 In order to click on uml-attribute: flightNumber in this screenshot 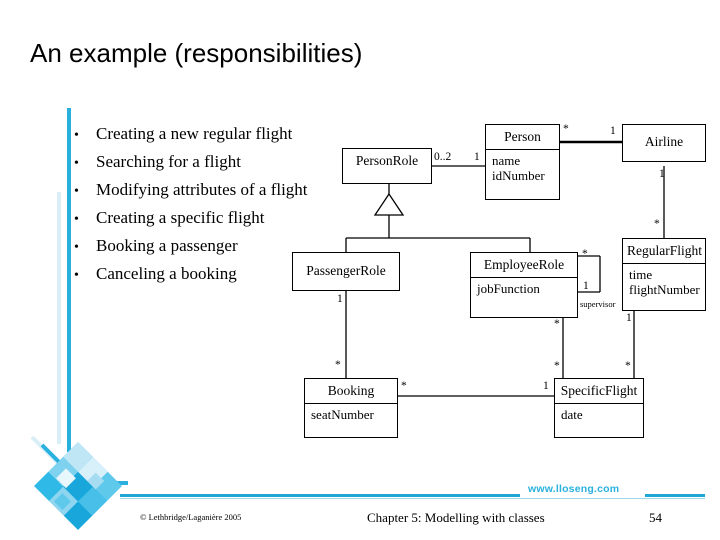, I will do `click(664, 289)`.